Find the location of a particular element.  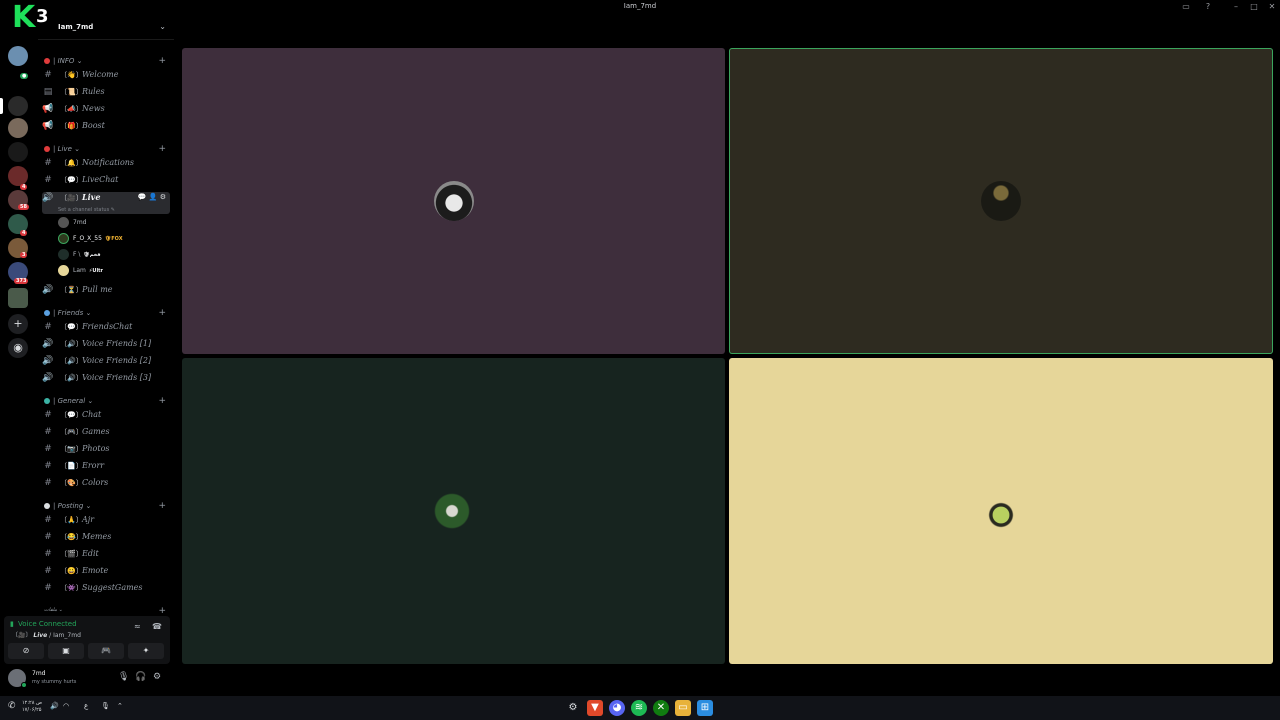

channel-voice-friends-2: 🔊 〔🔊〕Voice Friends [2] is located at coordinates (106, 363).